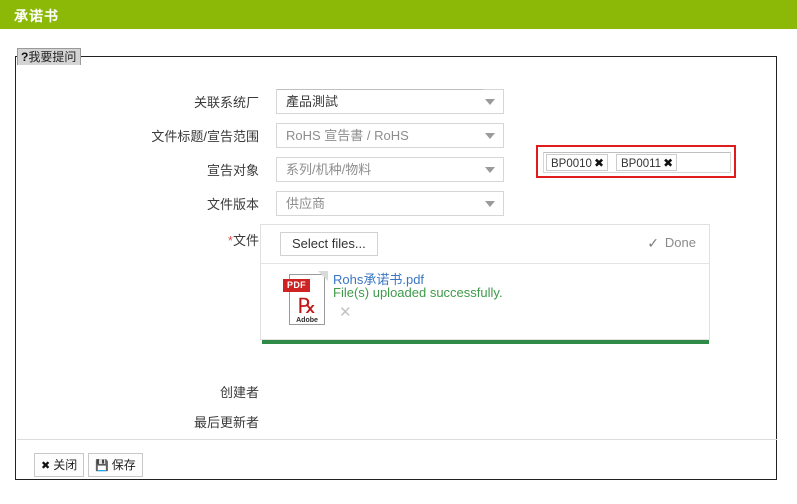 This screenshot has height=504, width=797. Describe the element at coordinates (306, 203) in the screenshot. I see `select-doc-version-value: 供应商` at that location.